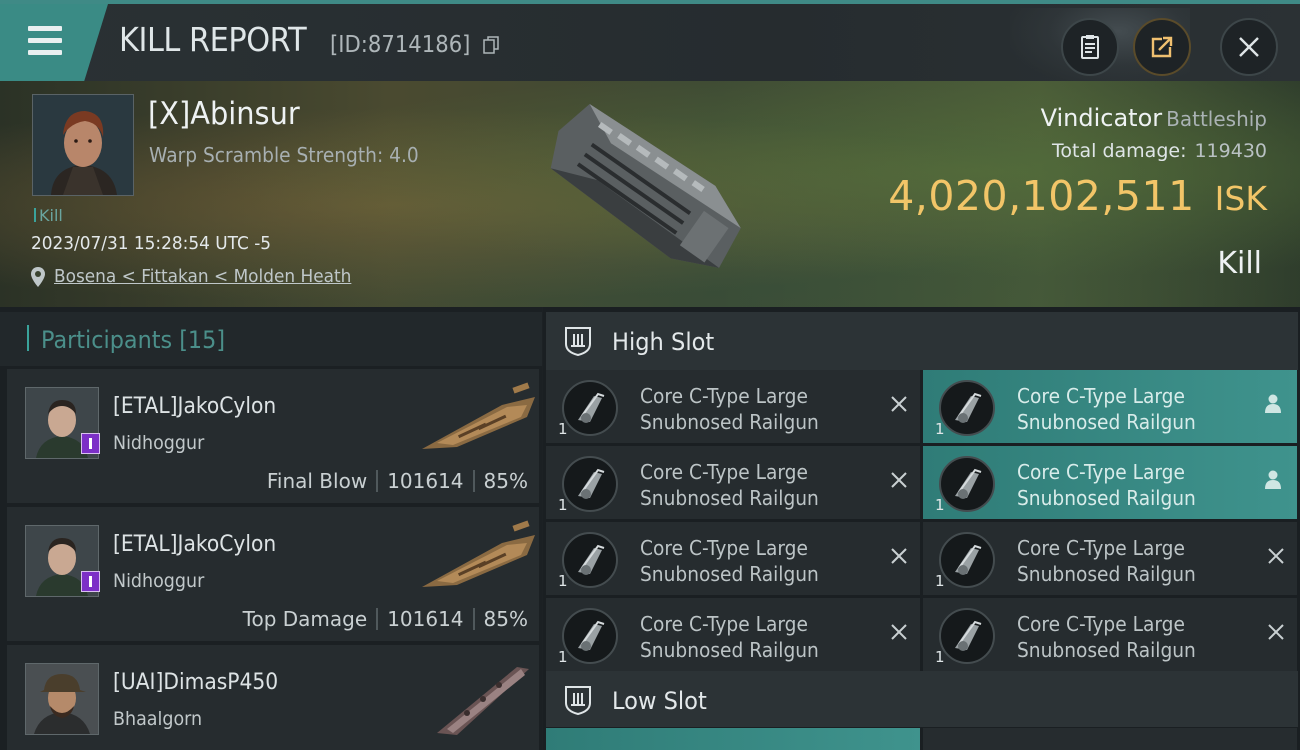 The image size is (1300, 750). Describe the element at coordinates (195, 682) in the screenshot. I see `participant-name: [UAI]DimasP450` at that location.